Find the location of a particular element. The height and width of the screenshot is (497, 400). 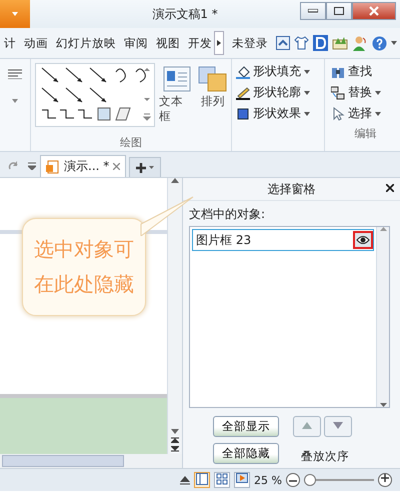

play-icon is located at coordinates (242, 479).